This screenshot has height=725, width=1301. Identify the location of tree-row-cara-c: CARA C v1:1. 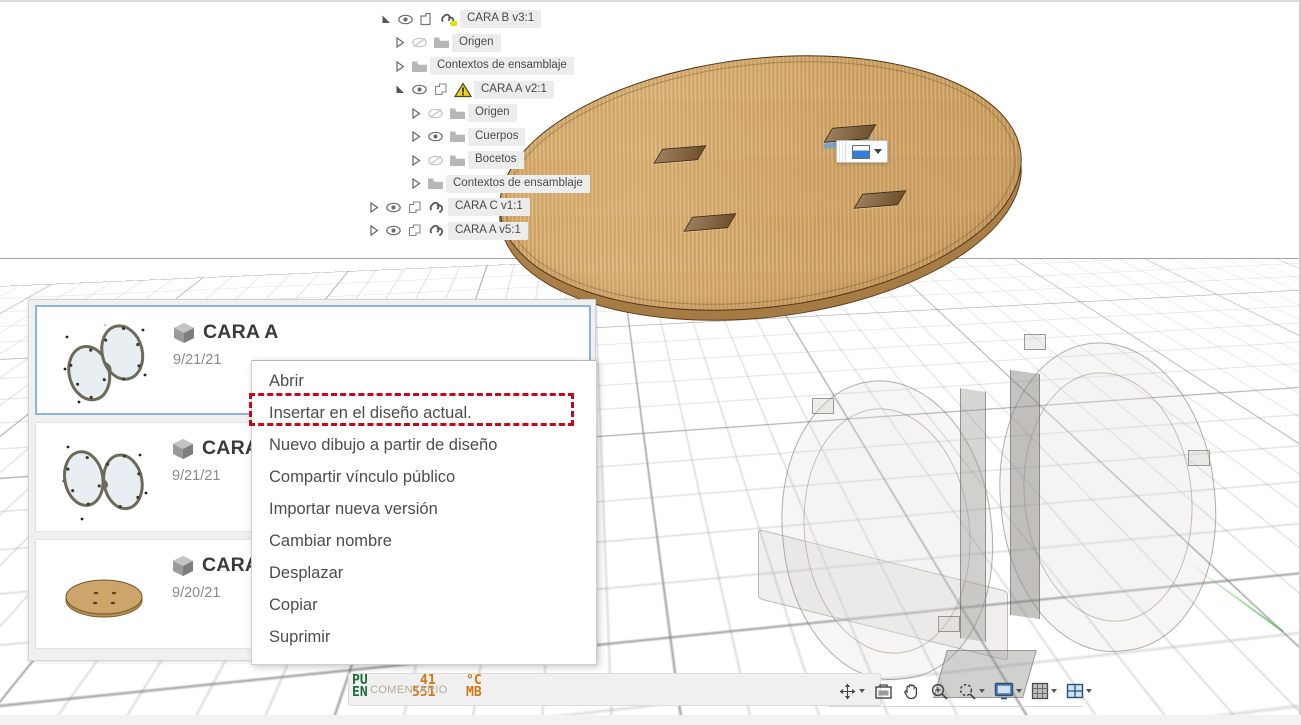
(486, 207).